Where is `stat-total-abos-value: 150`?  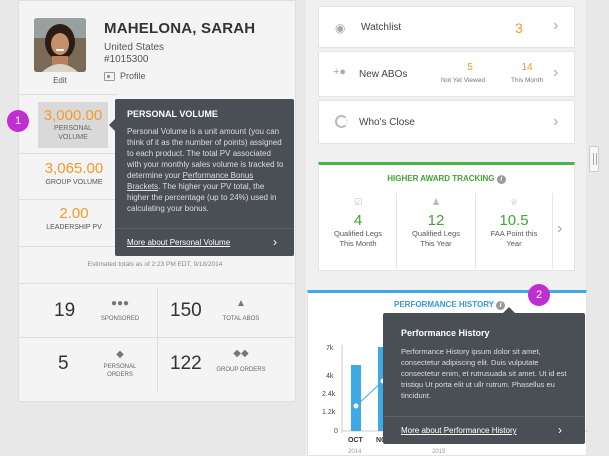
stat-total-abos-value: 150 is located at coordinates (186, 310).